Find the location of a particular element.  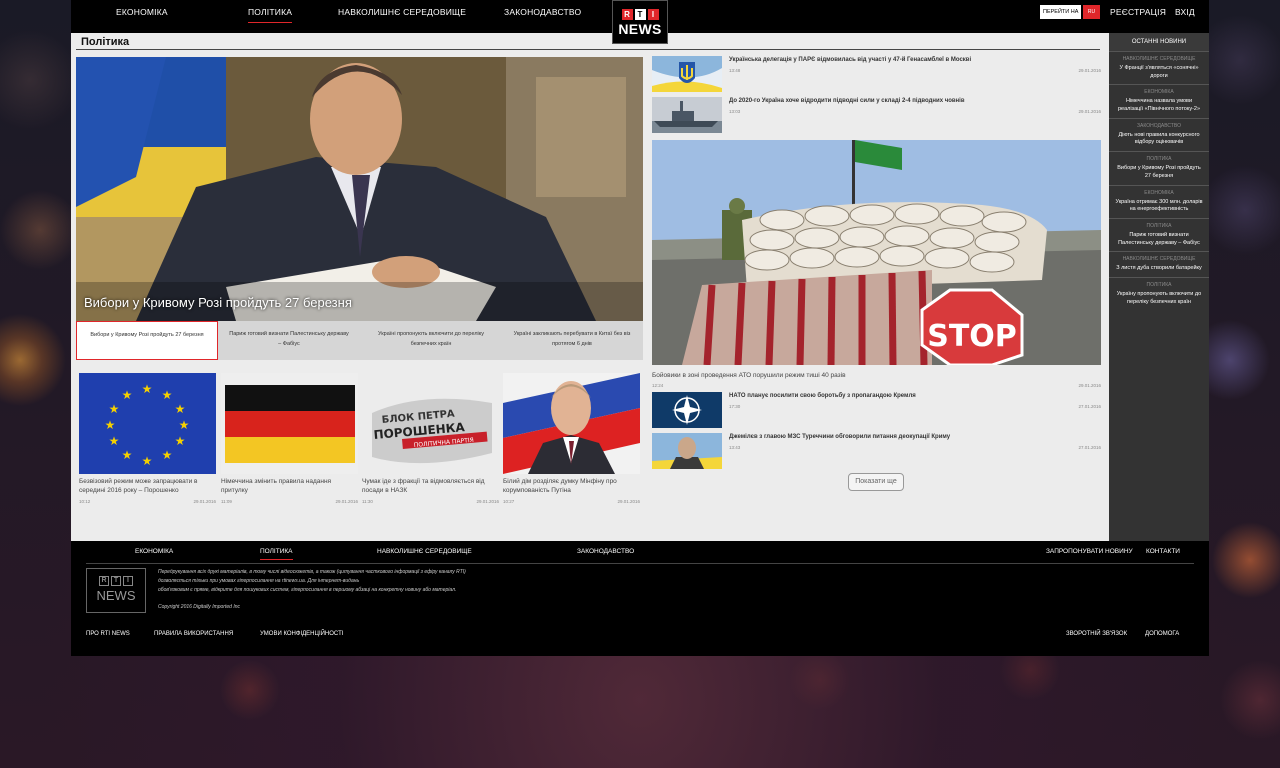

putin-cartoon-image is located at coordinates (571, 423).